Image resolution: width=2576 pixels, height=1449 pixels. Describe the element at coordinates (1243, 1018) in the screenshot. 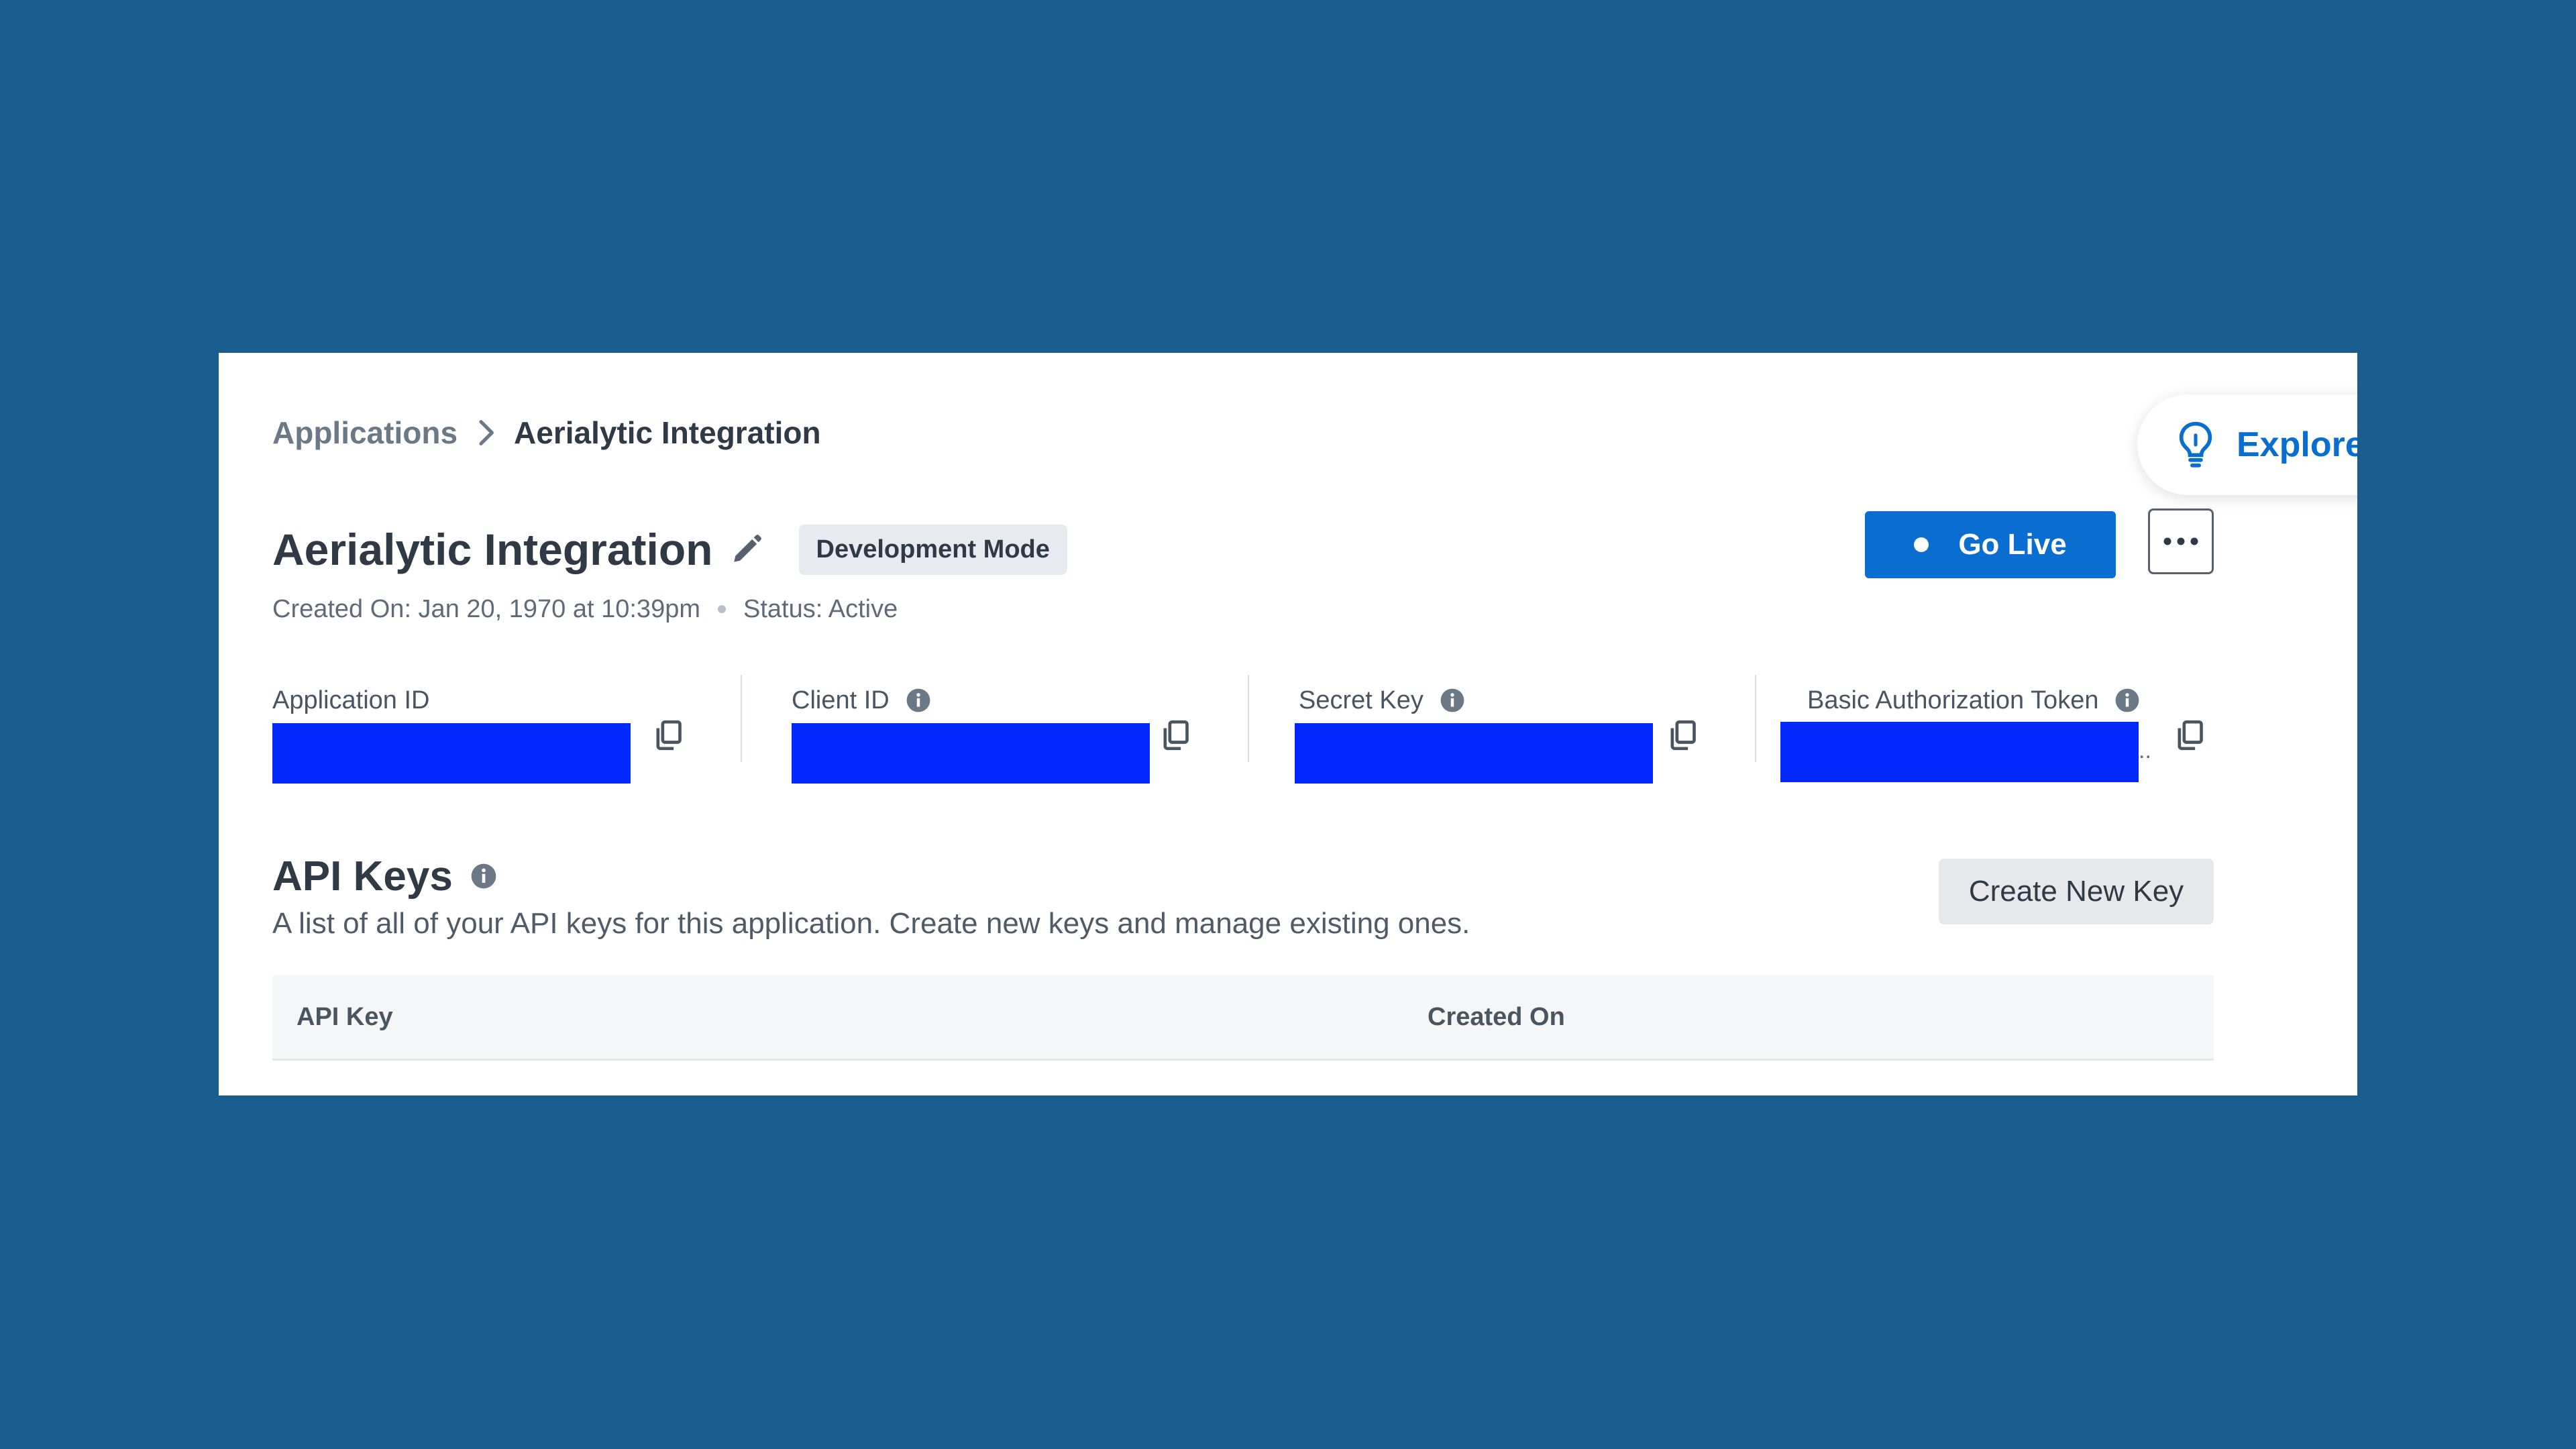

I see `api-keys-table-header: API Key Created On` at that location.